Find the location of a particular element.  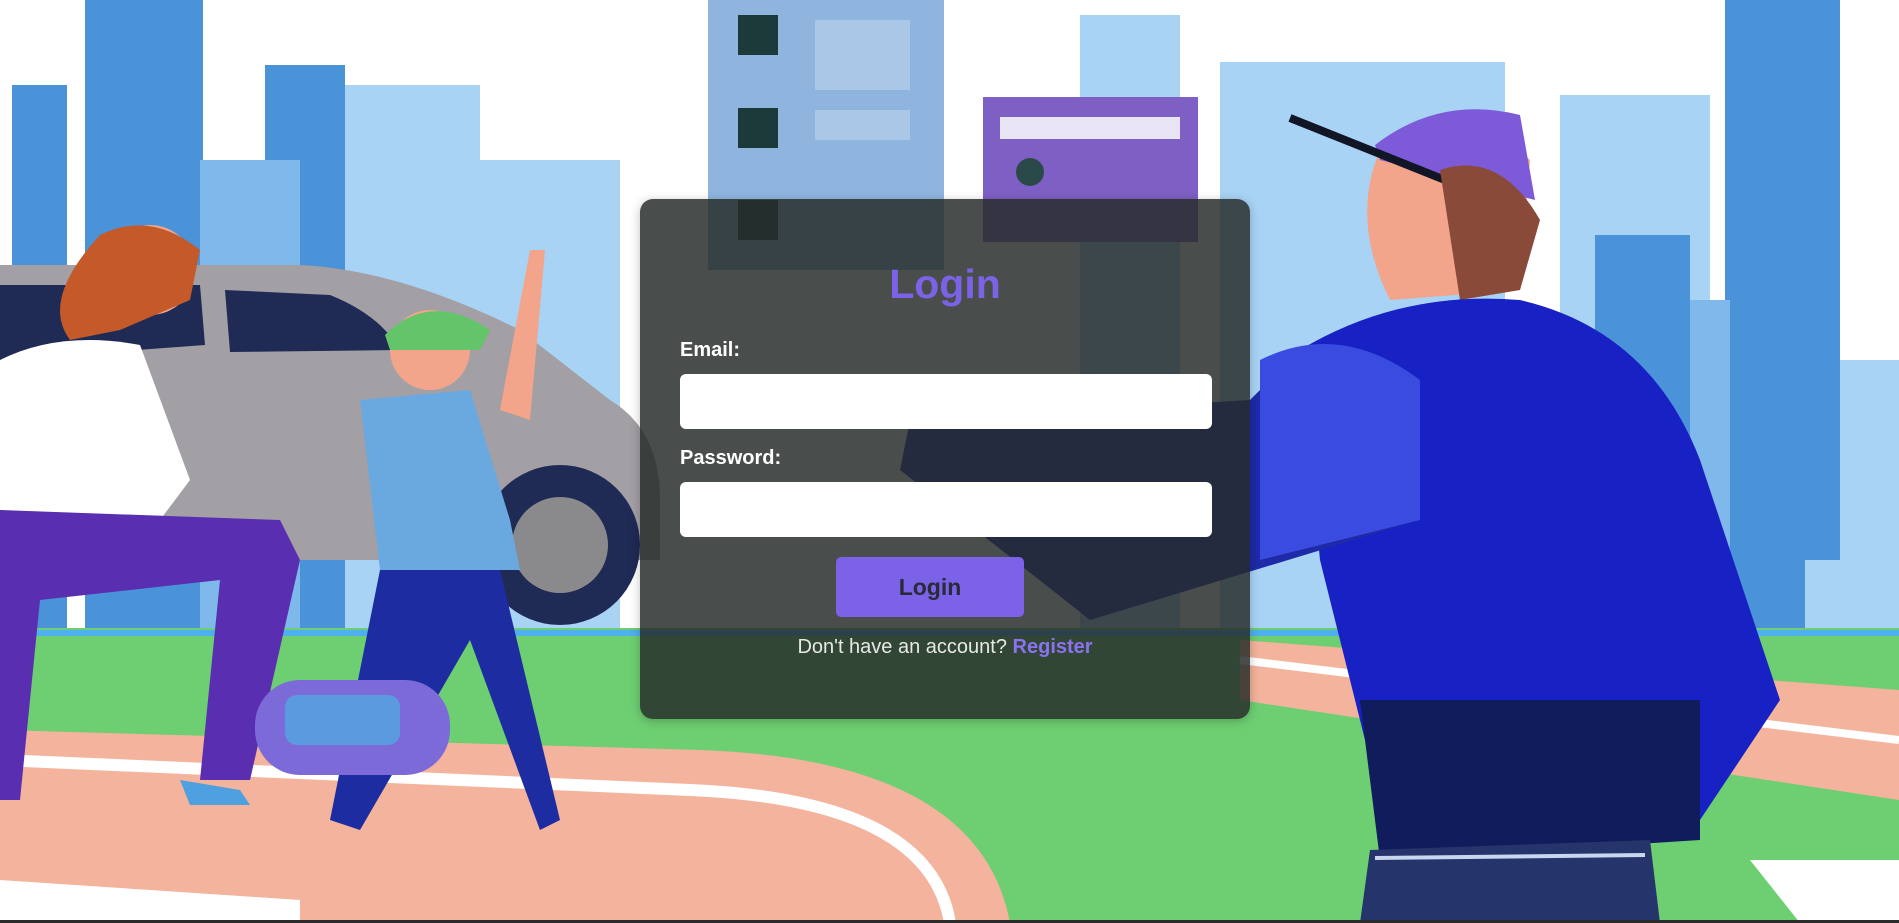

email-field is located at coordinates (946, 401).